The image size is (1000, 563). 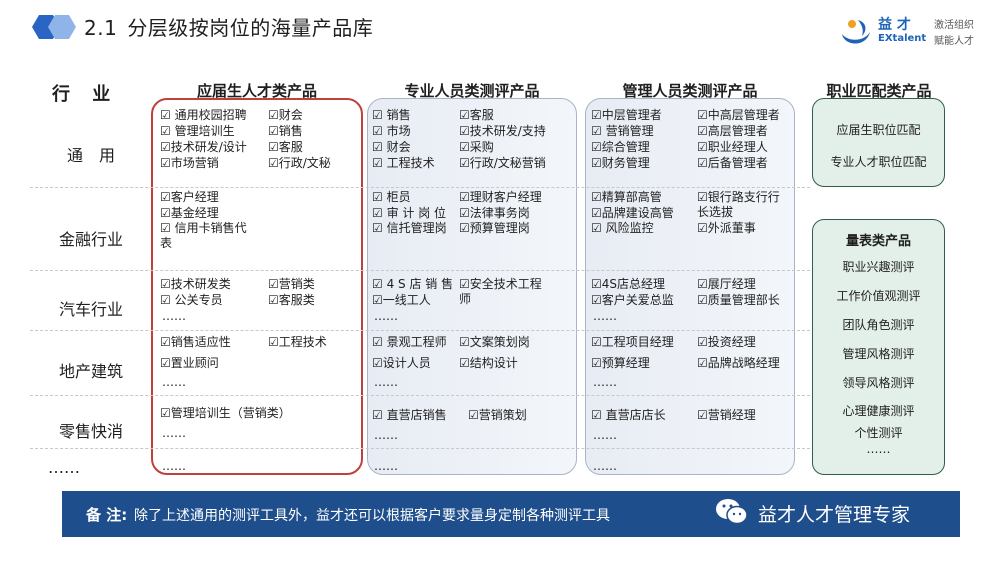 What do you see at coordinates (494, 228) in the screenshot?
I see `list-item: ☑预算管理岗` at bounding box center [494, 228].